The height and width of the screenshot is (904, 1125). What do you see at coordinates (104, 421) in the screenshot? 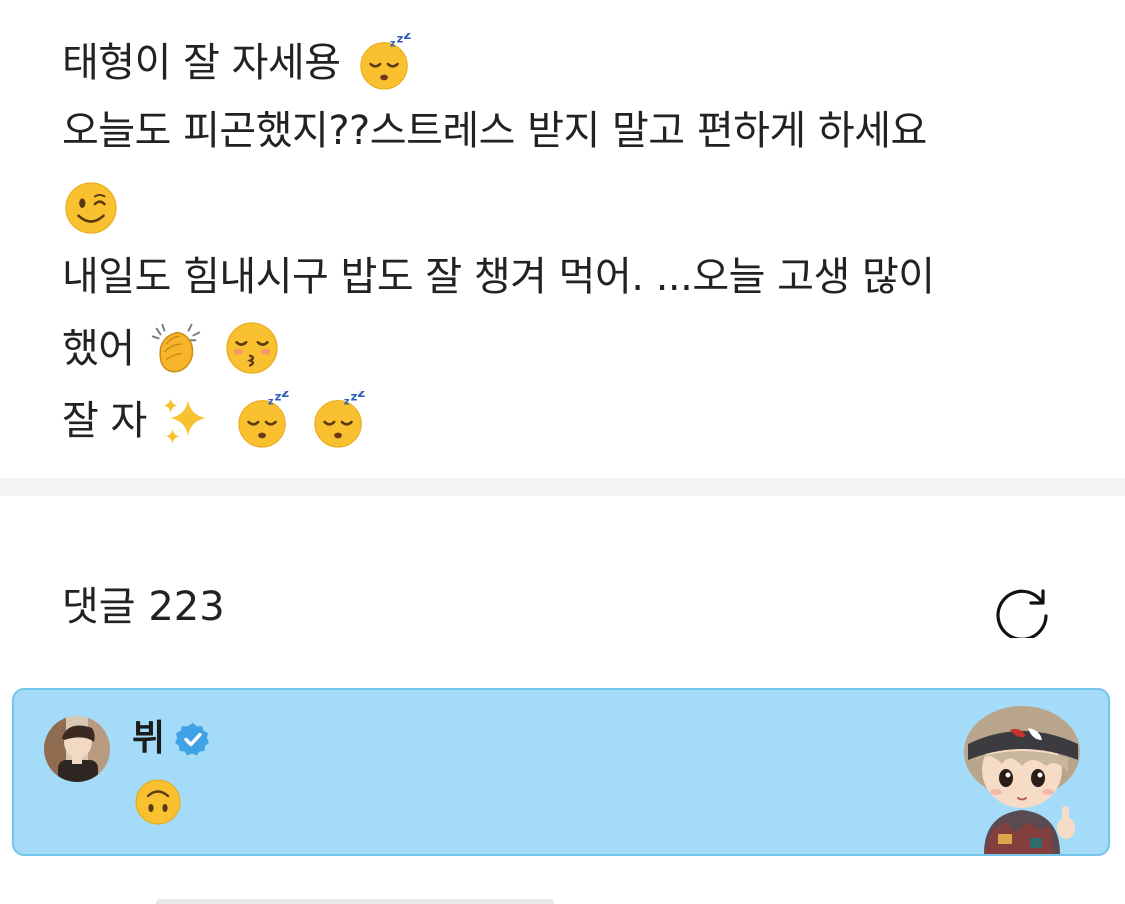
I see `post-line-5-text: 잘 자` at bounding box center [104, 421].